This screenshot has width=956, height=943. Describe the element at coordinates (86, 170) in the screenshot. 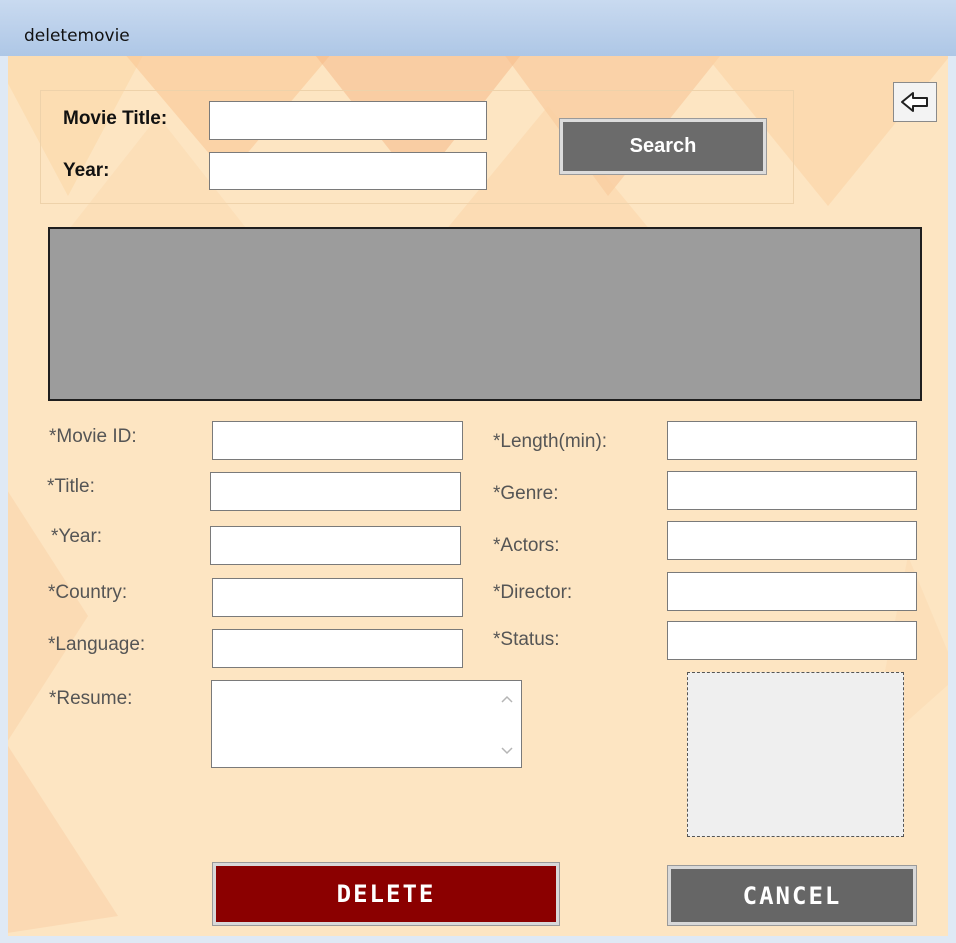

I see `year-label: Year:` at that location.